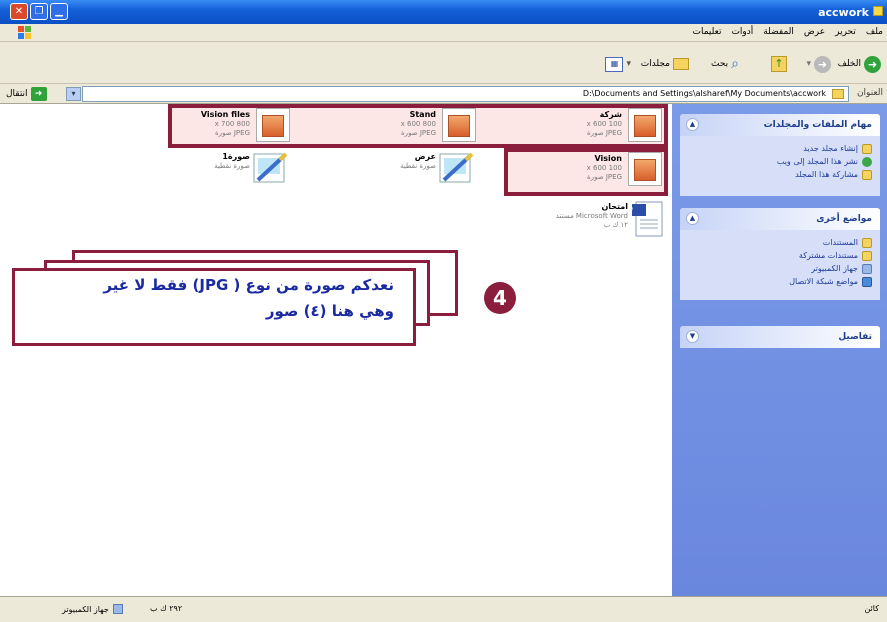 This screenshot has width=887, height=622. I want to click on up-folder-button: ↑, so click(779, 64).